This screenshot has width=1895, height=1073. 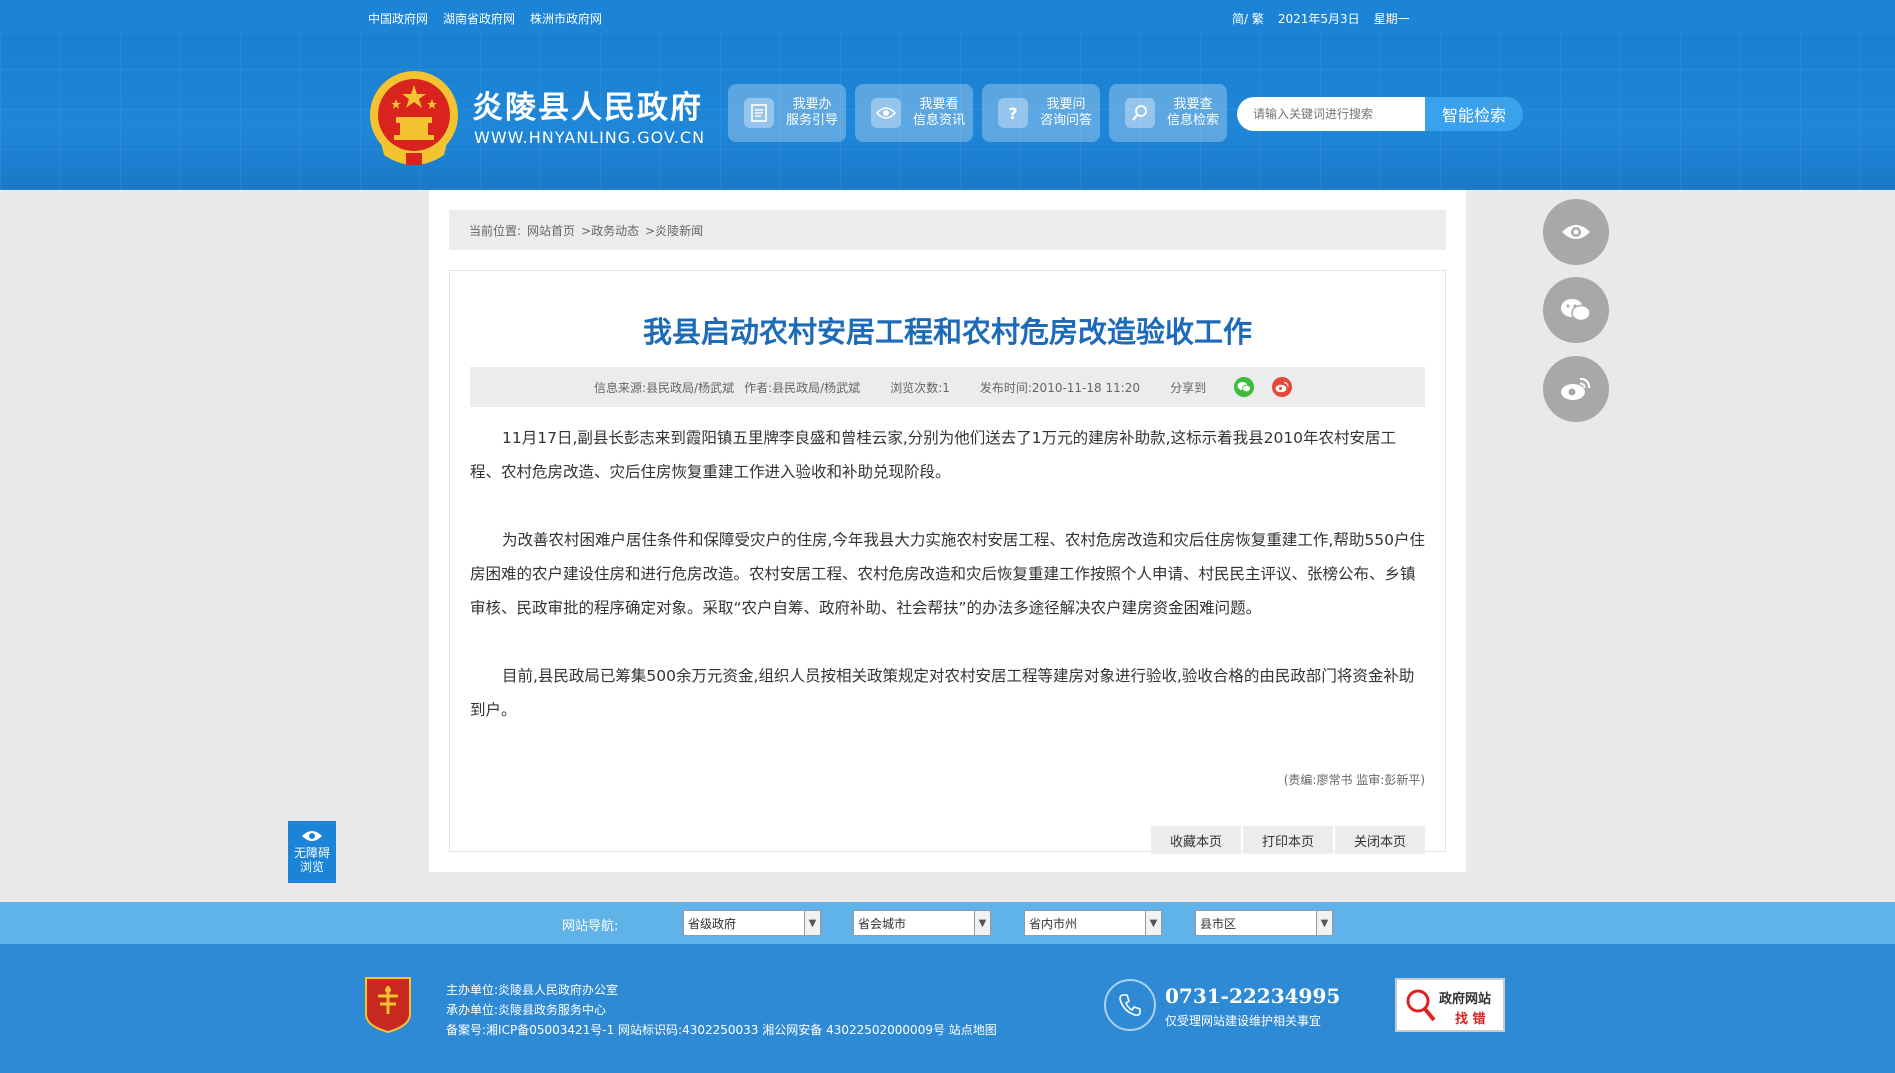 I want to click on close-page-button: 关闭本页, so click(x=1380, y=840).